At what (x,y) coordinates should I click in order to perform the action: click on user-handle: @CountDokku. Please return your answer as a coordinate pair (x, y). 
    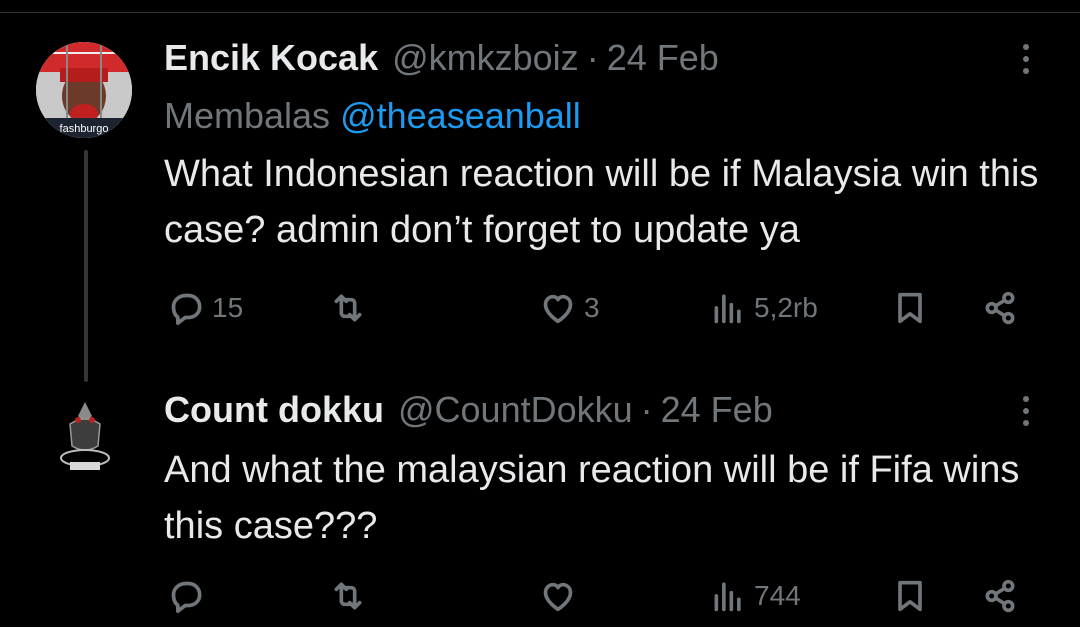
    Looking at the image, I should click on (515, 410).